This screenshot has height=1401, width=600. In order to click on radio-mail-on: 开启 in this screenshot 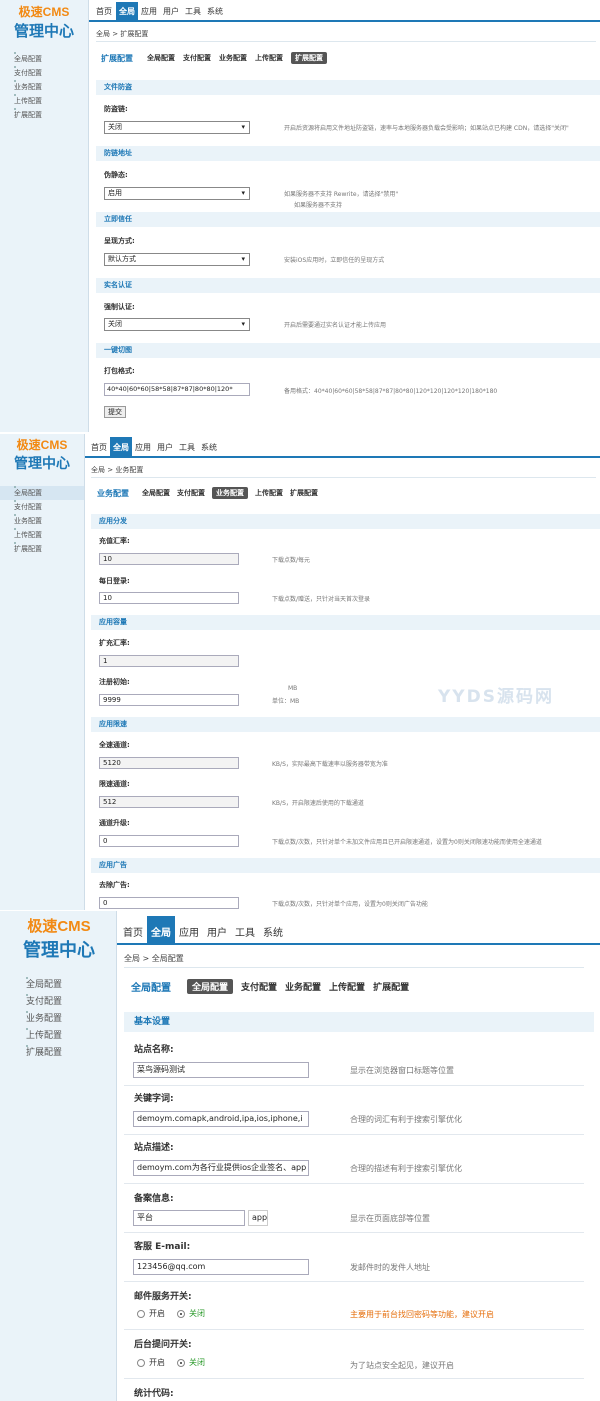, I will do `click(151, 1313)`.